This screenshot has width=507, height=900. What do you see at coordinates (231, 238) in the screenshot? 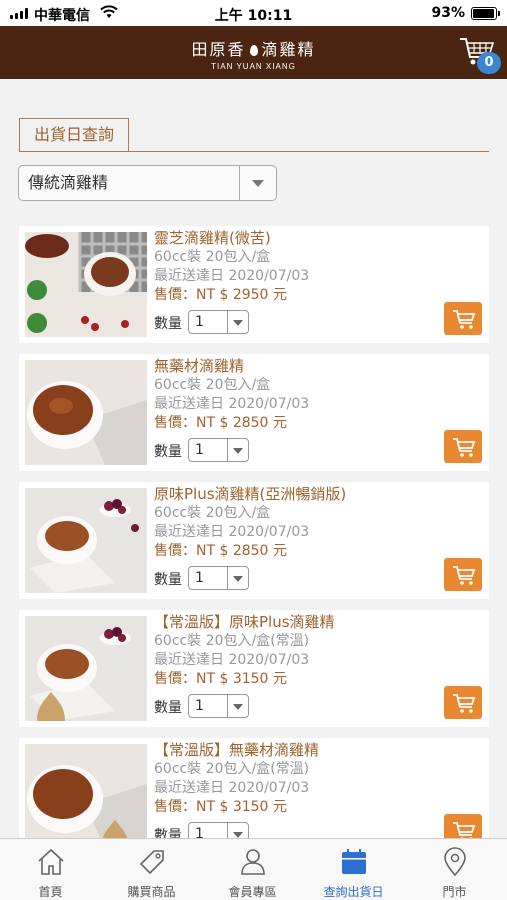
I see `product-name: 靈芝滴雞精(微苦)` at bounding box center [231, 238].